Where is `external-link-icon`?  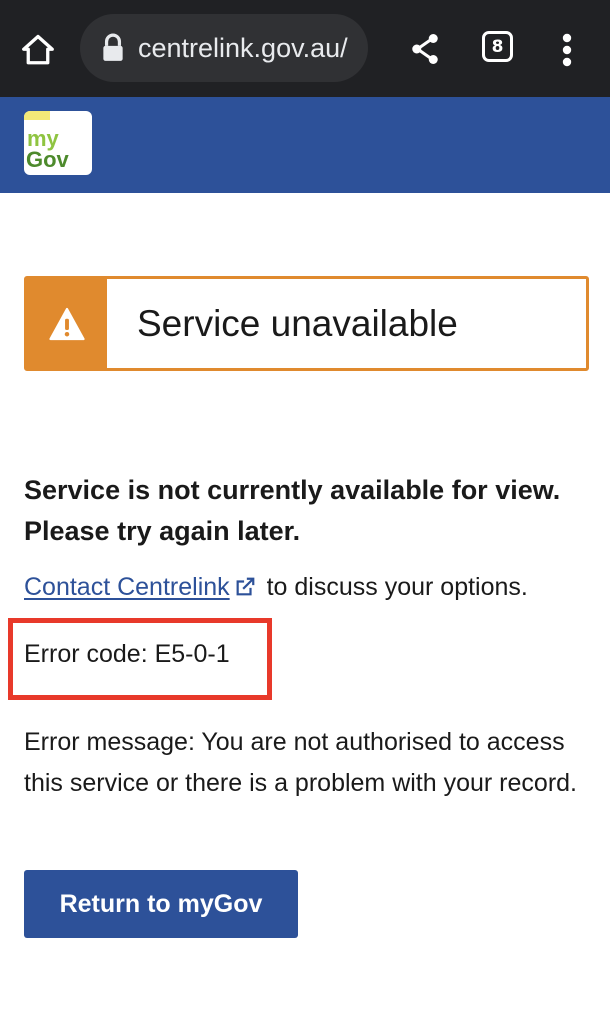 external-link-icon is located at coordinates (245, 586).